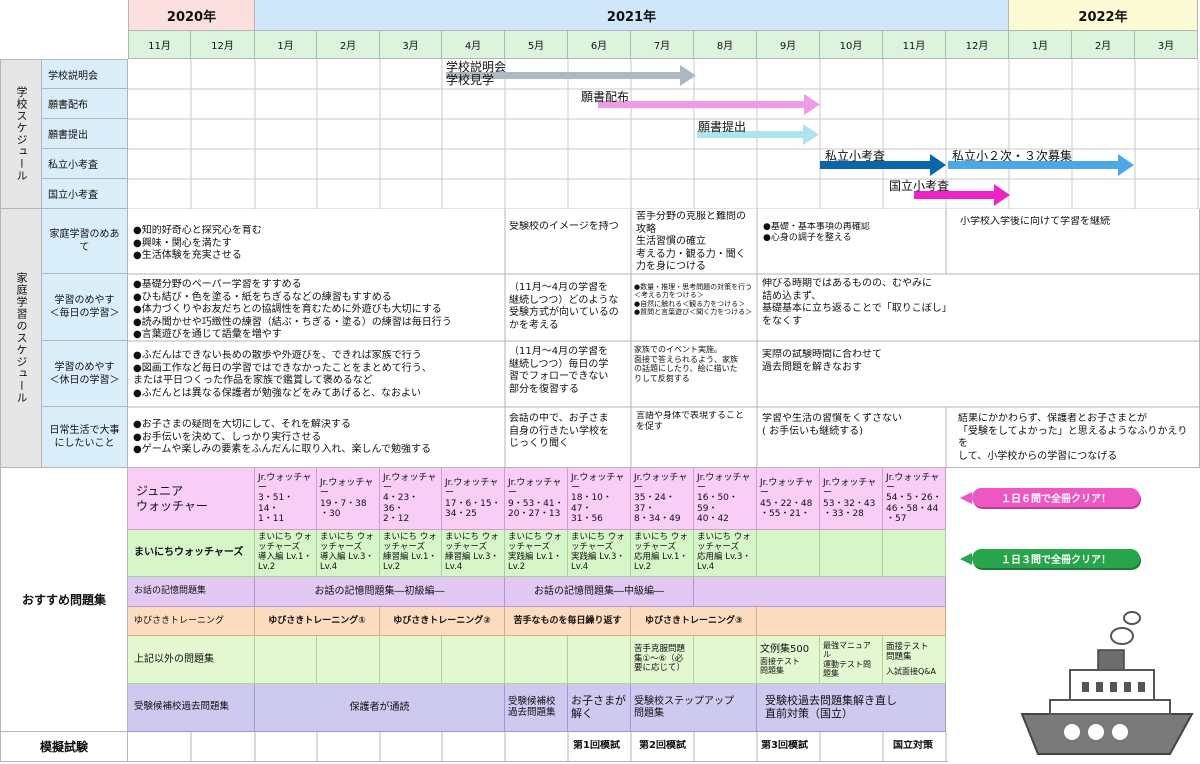 Image resolution: width=1200 pixels, height=764 pixels. I want to click on memory-books-intermediate: お話の記憶問題集―中級編―, so click(599, 592).